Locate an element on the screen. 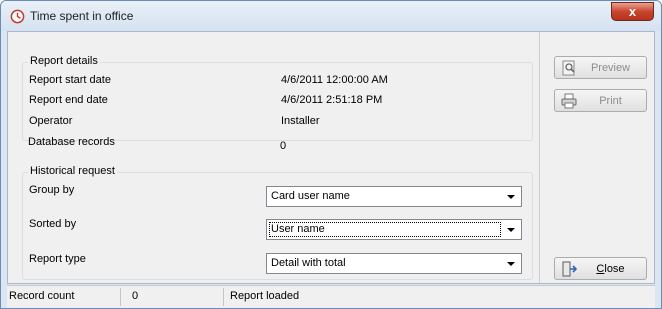 The height and width of the screenshot is (309, 662). print-button-label: Print is located at coordinates (610, 101).